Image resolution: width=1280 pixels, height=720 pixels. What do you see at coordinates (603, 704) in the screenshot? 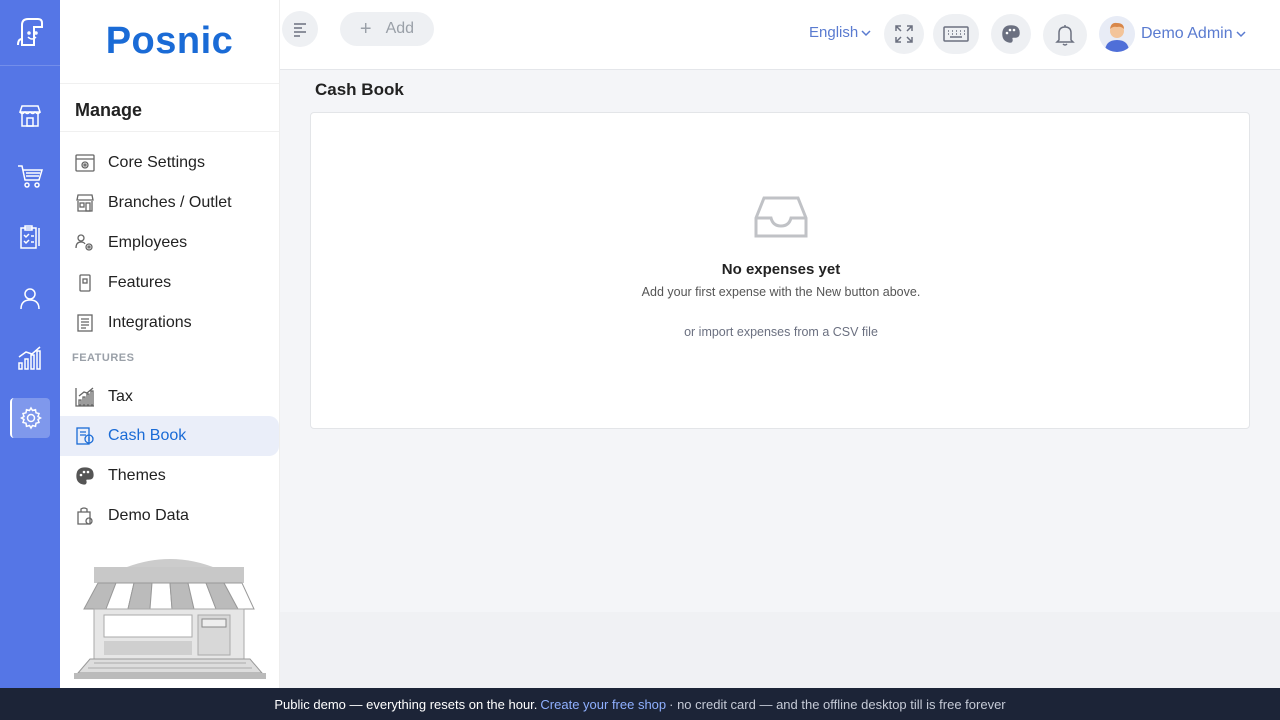
I see `create-shop-link: Create your free shop` at bounding box center [603, 704].